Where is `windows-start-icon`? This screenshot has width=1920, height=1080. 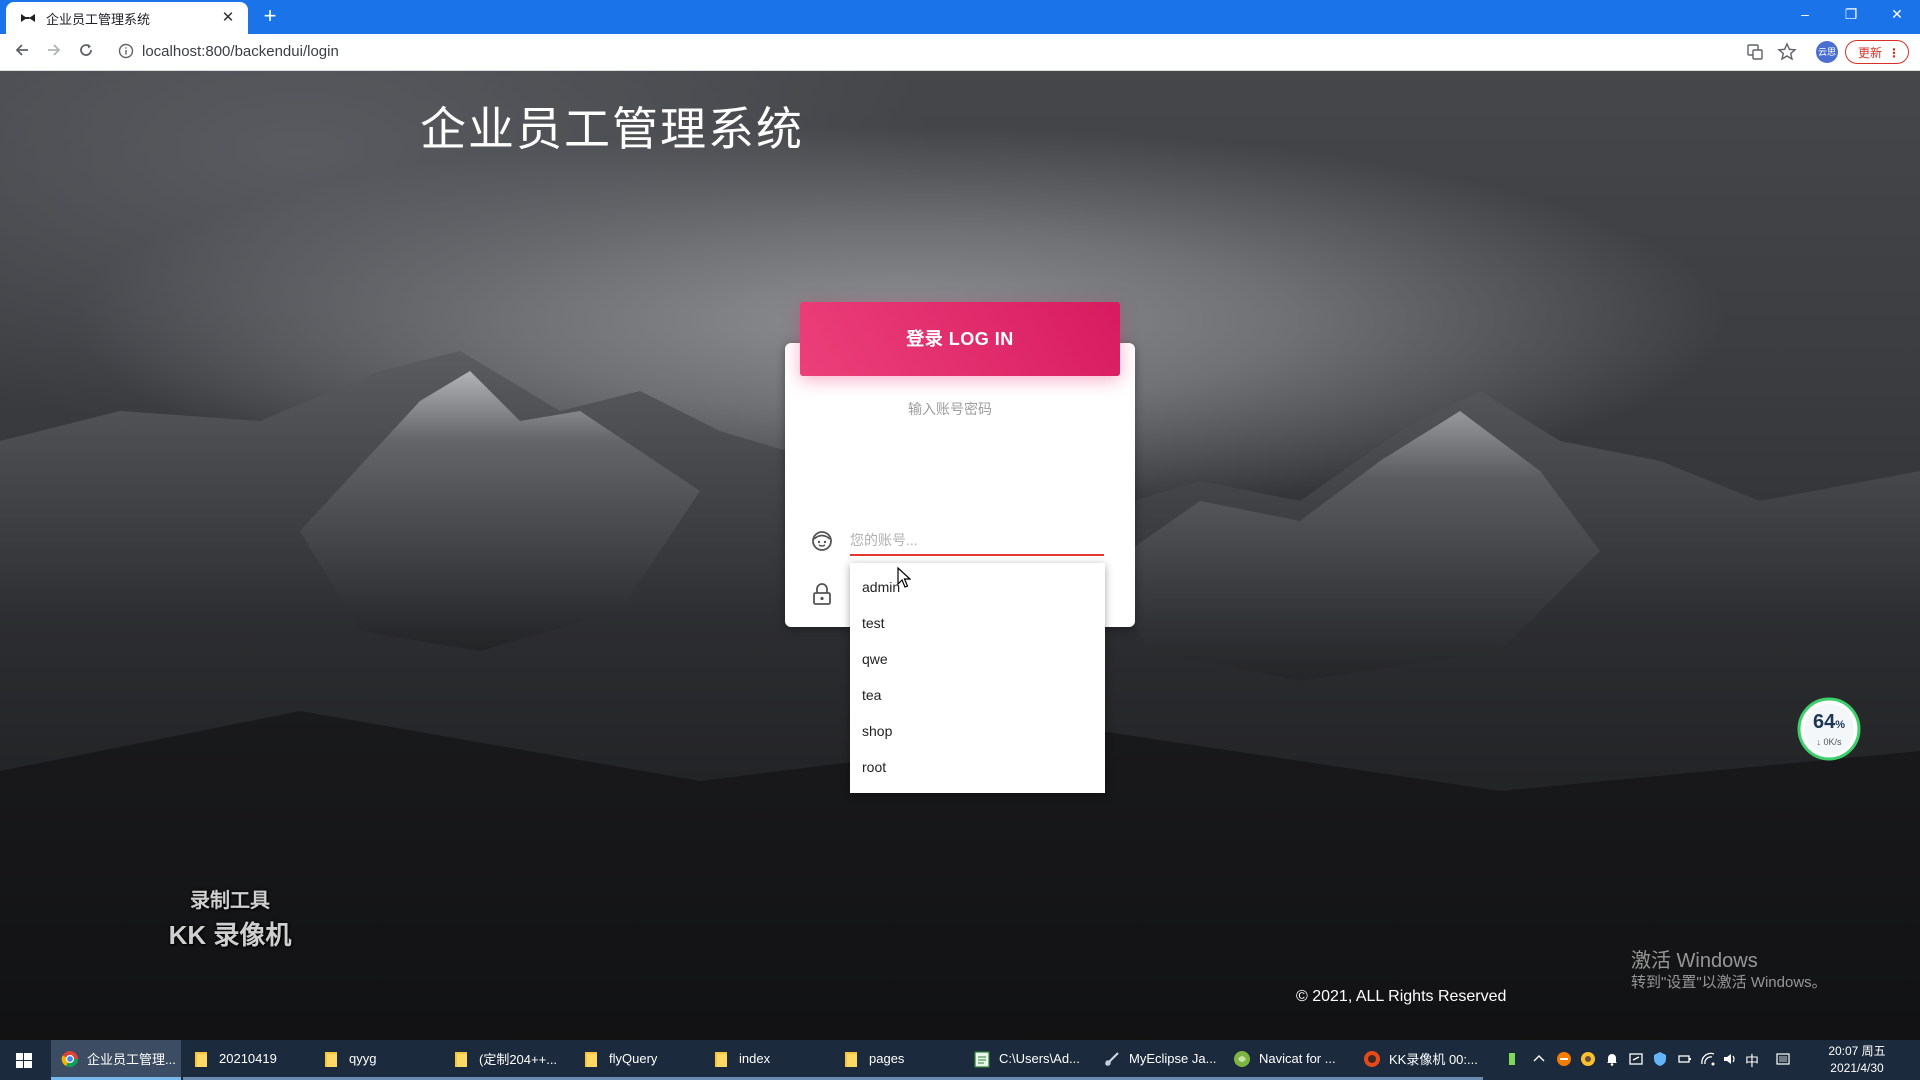 windows-start-icon is located at coordinates (24, 1060).